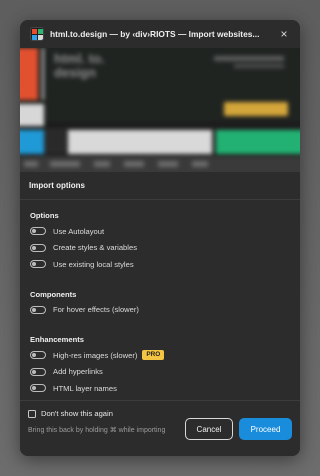 This screenshot has height=476, width=320. Describe the element at coordinates (95, 248) in the screenshot. I see `option-label: Create styles & variables` at that location.